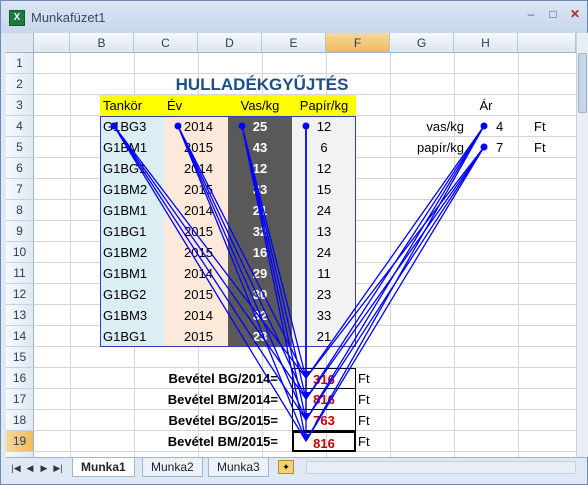 The width and height of the screenshot is (588, 485). Describe the element at coordinates (58, 468) in the screenshot. I see `last-sheet-icon: ▶|` at that location.